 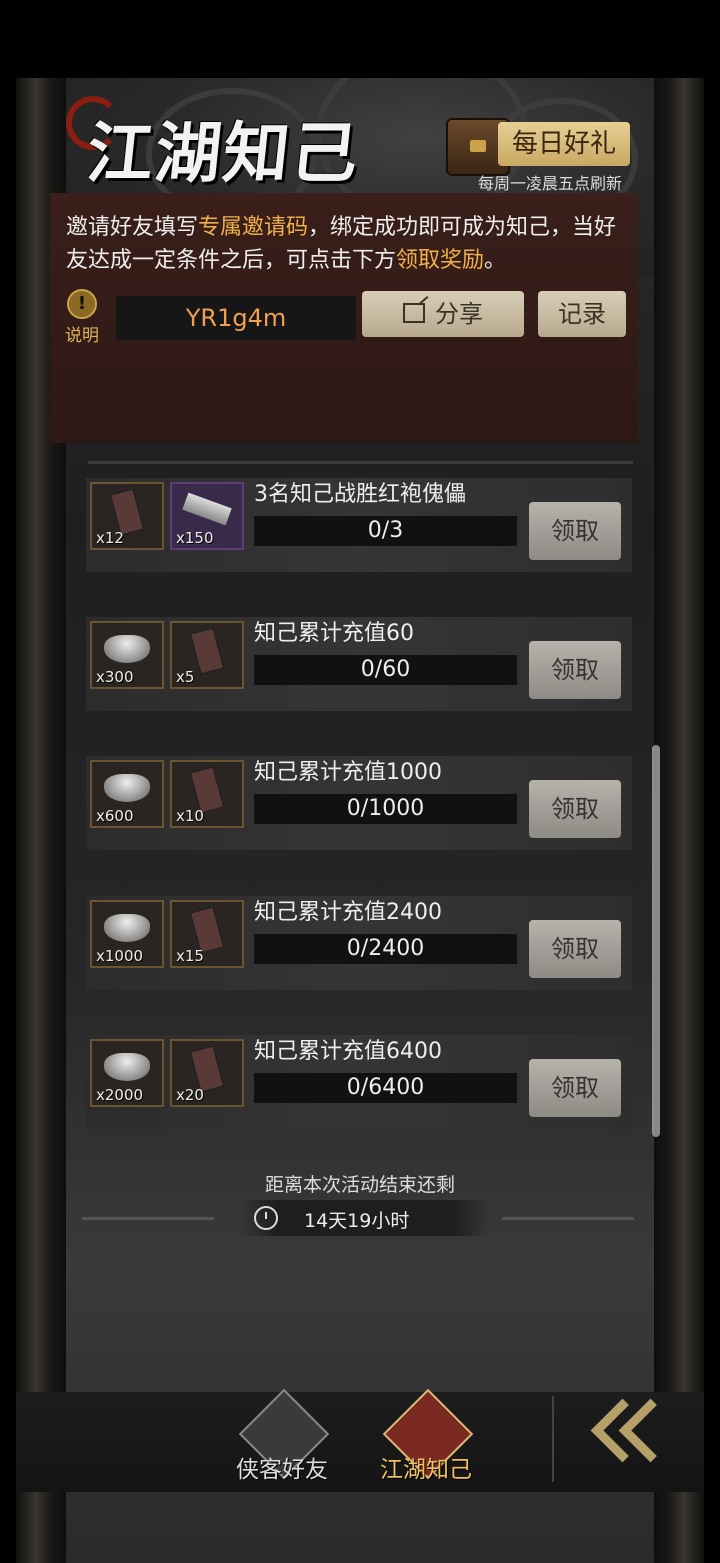 I want to click on list-divider, so click(x=360, y=462).